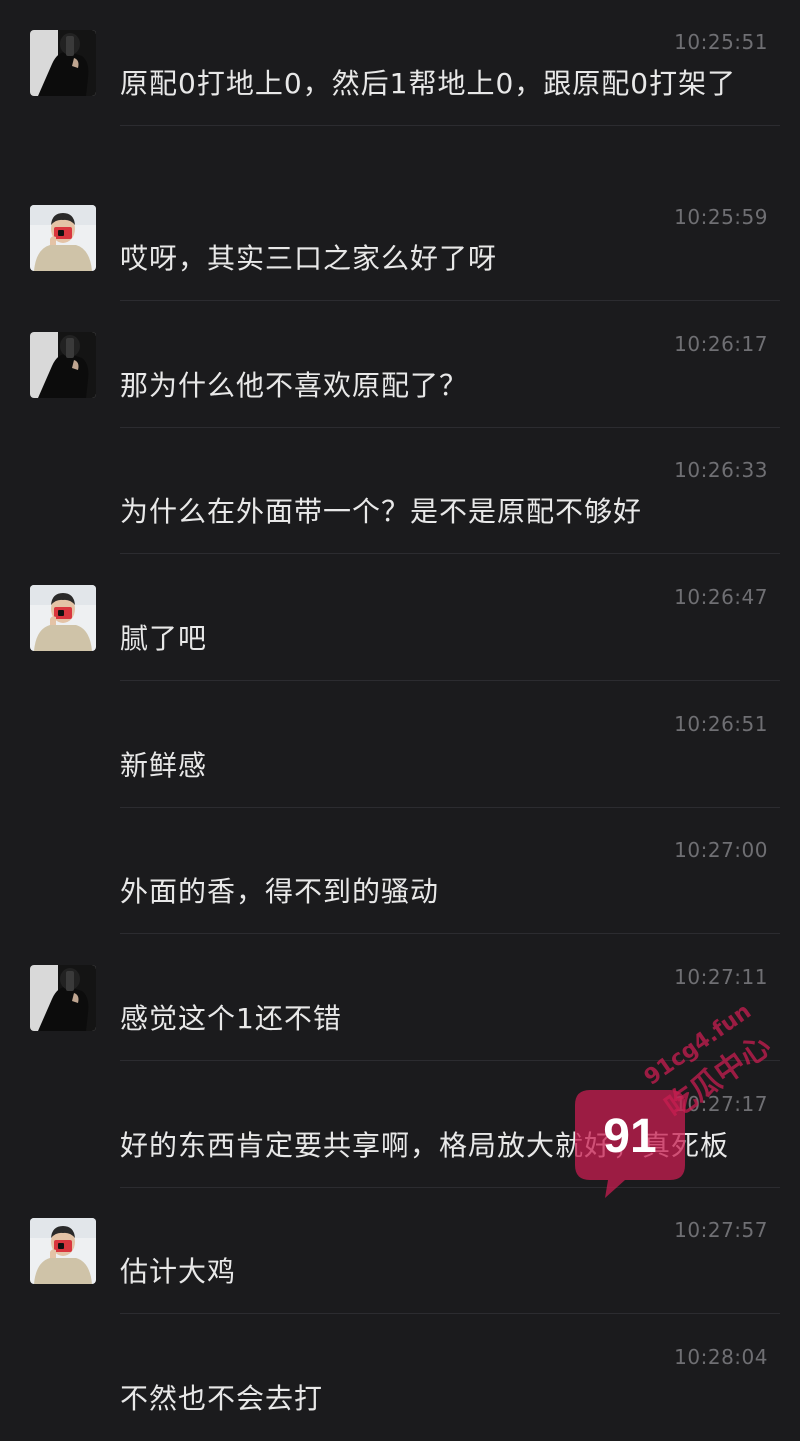  What do you see at coordinates (721, 1357) in the screenshot?
I see `message-timestamp: 10:28:04` at bounding box center [721, 1357].